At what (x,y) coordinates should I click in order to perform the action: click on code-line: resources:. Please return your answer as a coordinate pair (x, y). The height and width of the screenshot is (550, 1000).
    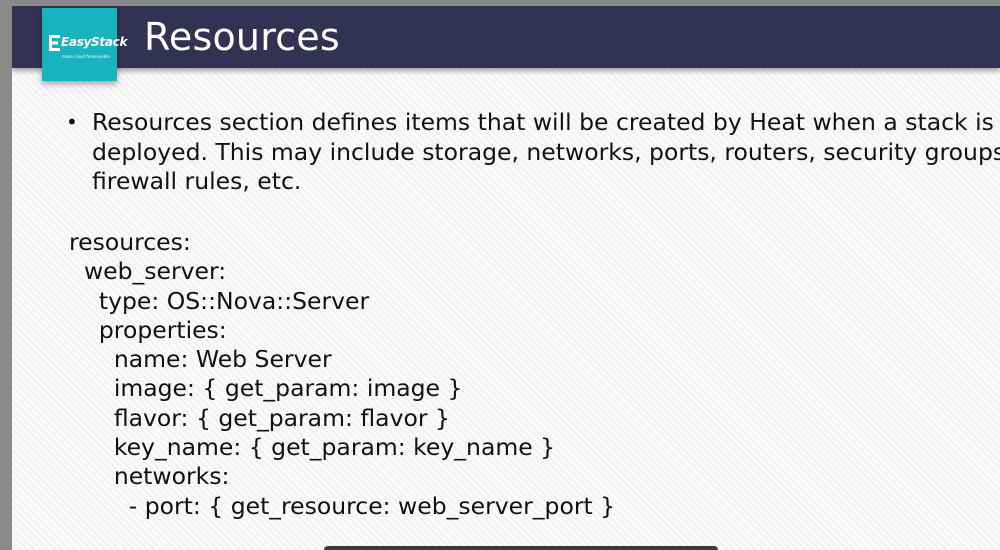
    Looking at the image, I should click on (130, 242).